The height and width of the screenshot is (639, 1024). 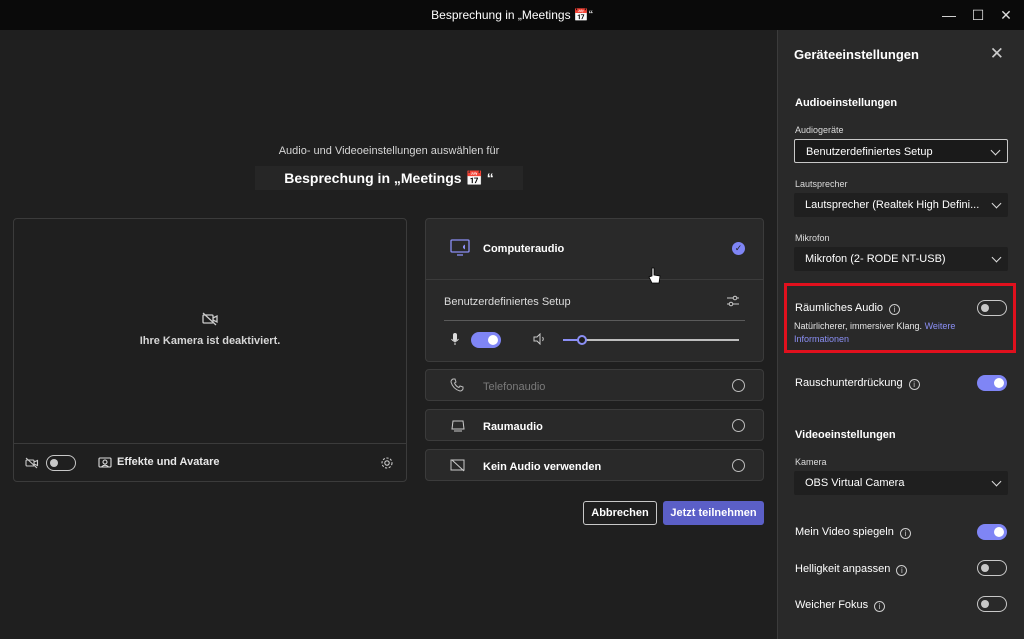 What do you see at coordinates (738, 465) in the screenshot?
I see `no-audio-radio` at bounding box center [738, 465].